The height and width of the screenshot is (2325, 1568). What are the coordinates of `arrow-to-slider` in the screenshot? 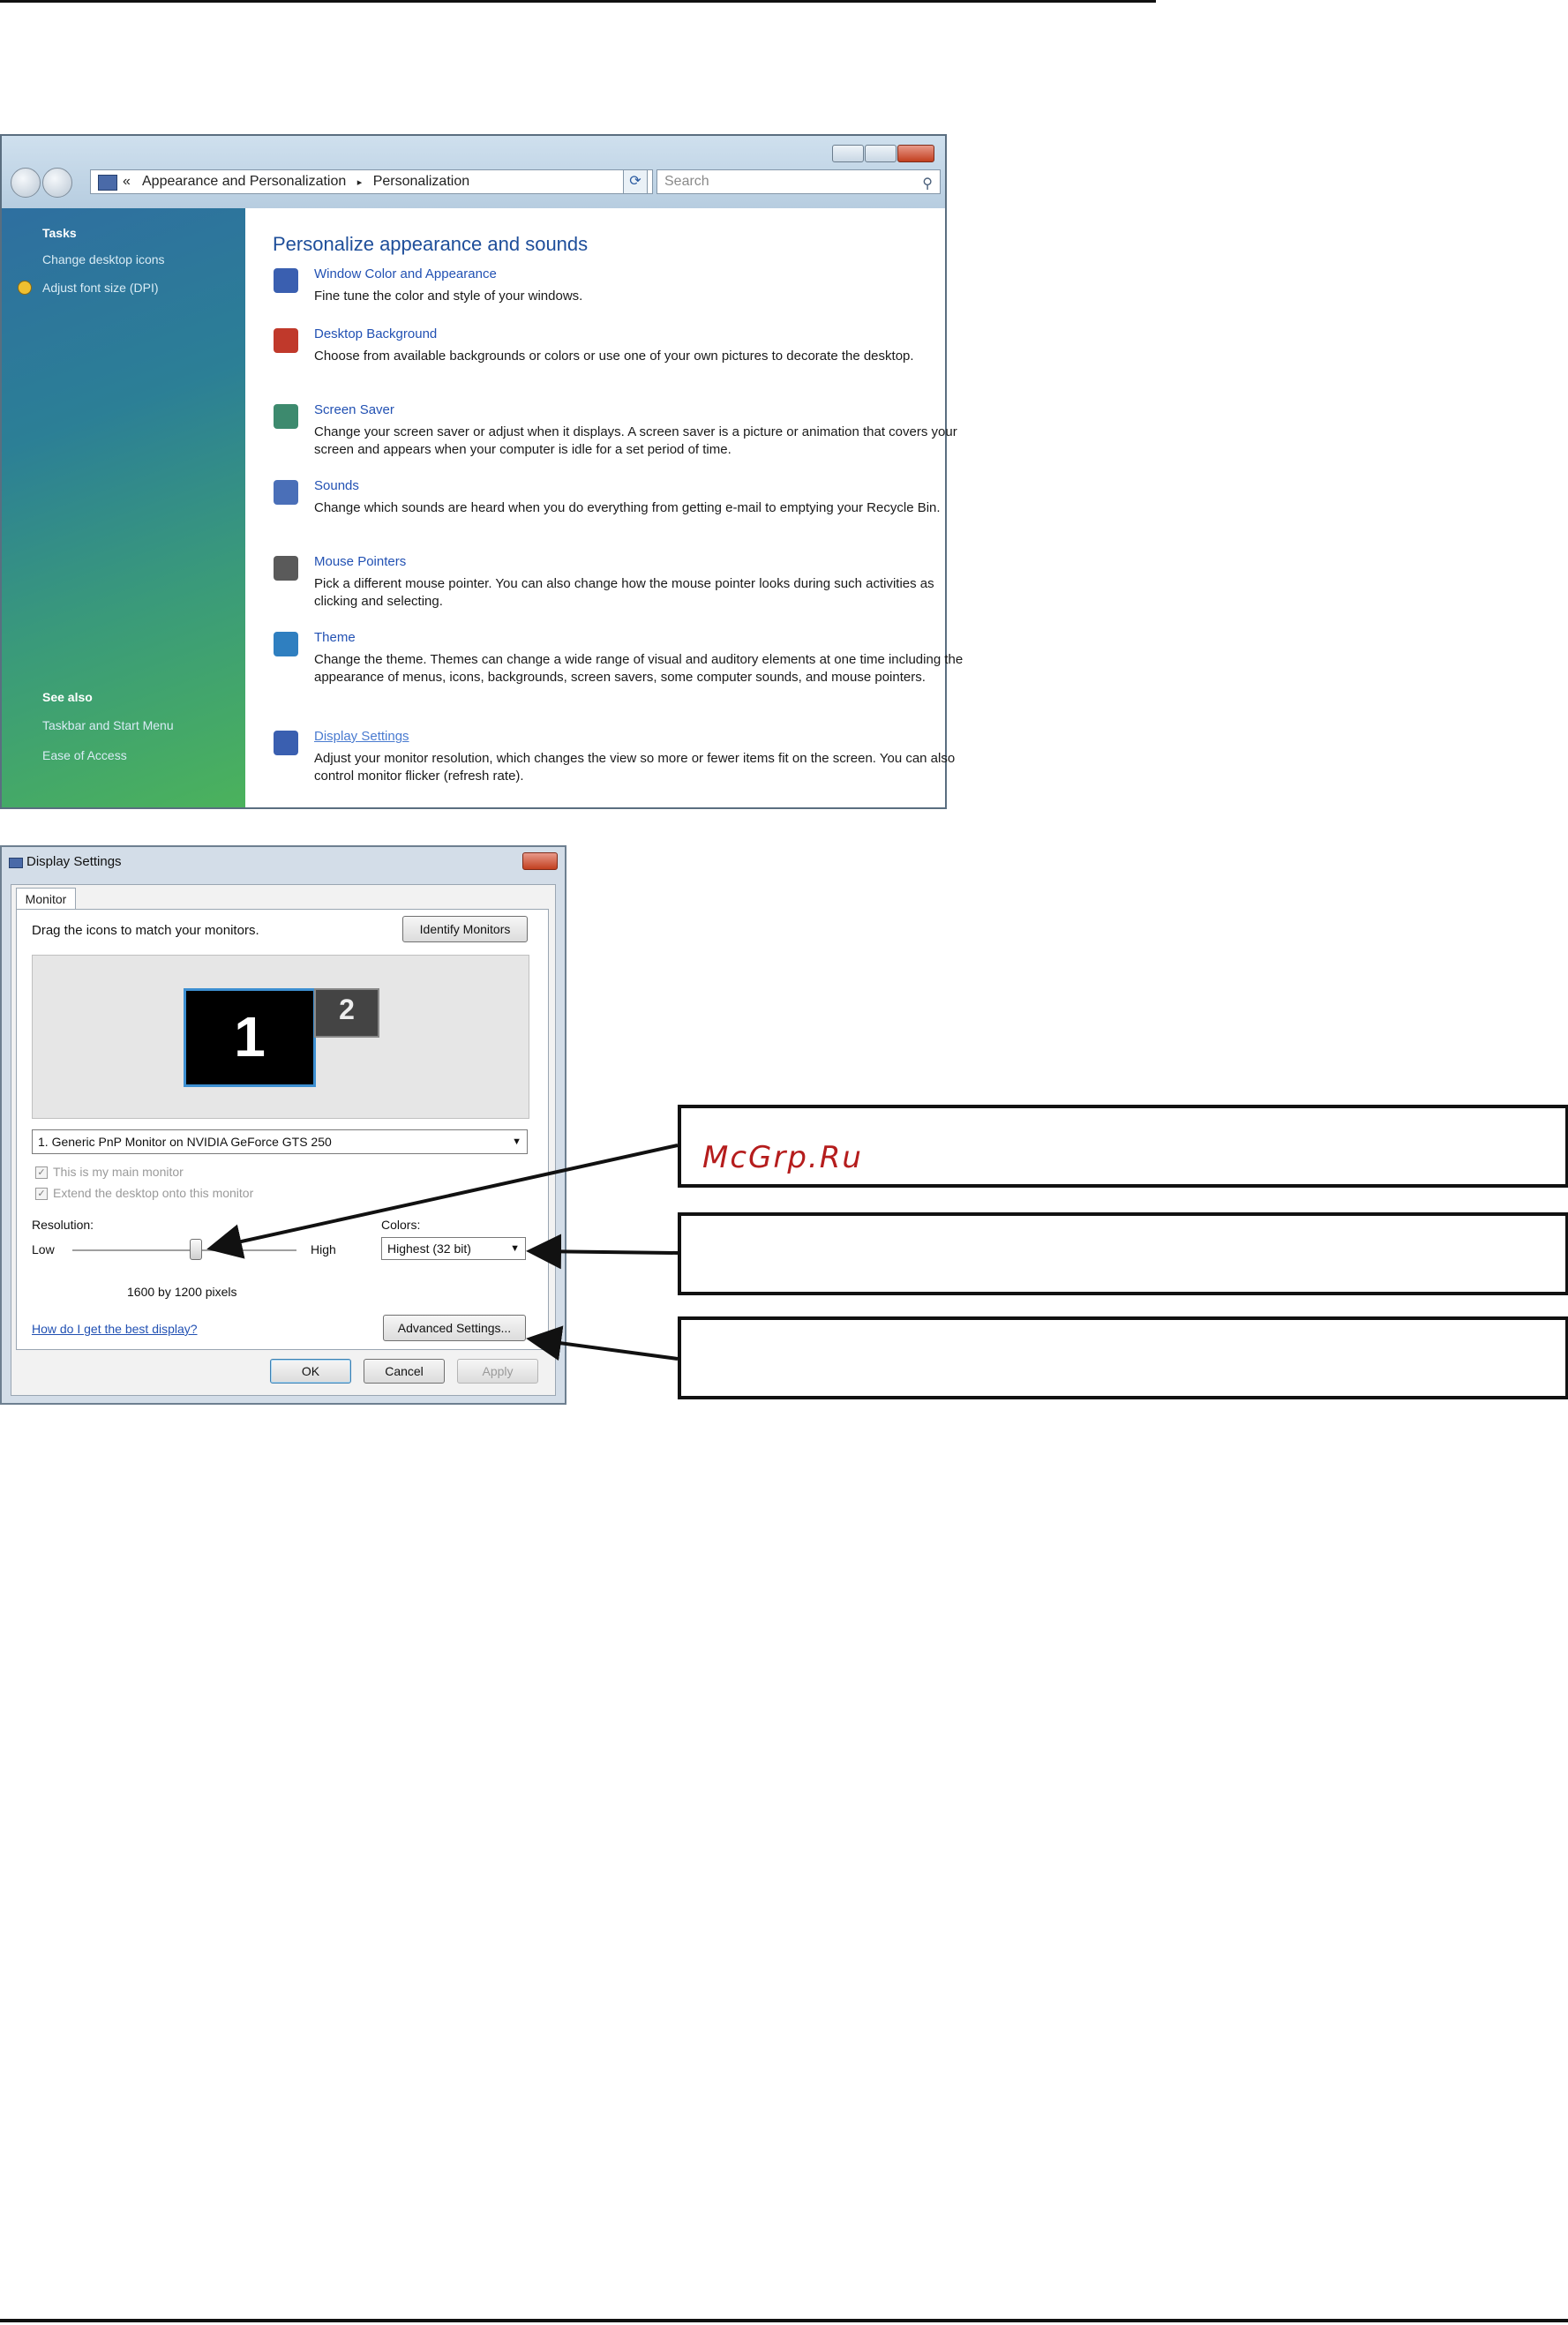 It's located at (442, 1201).